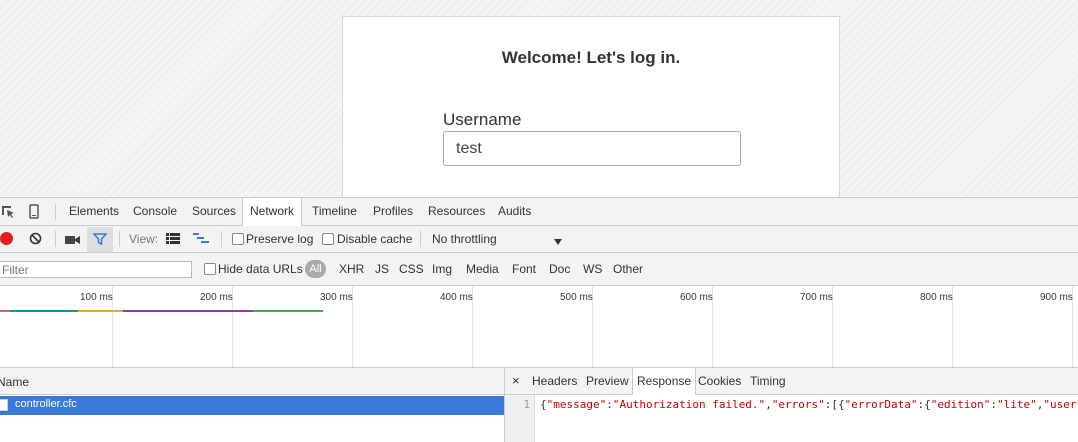 This screenshot has height=442, width=1078. What do you see at coordinates (144, 239) in the screenshot?
I see `view-label: View:` at bounding box center [144, 239].